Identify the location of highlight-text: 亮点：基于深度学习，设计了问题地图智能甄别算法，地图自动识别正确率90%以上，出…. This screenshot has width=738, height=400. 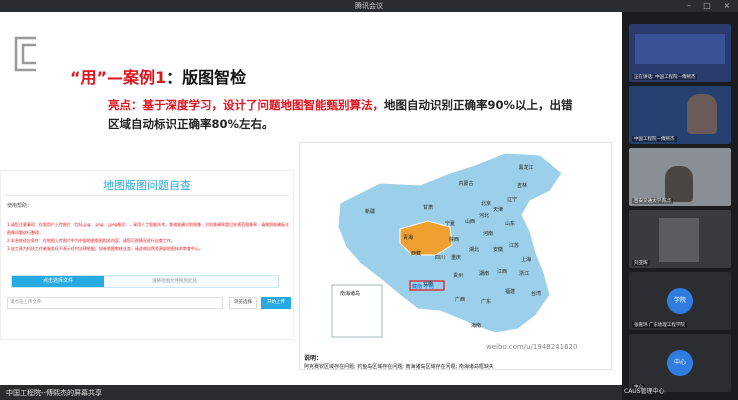
(343, 115).